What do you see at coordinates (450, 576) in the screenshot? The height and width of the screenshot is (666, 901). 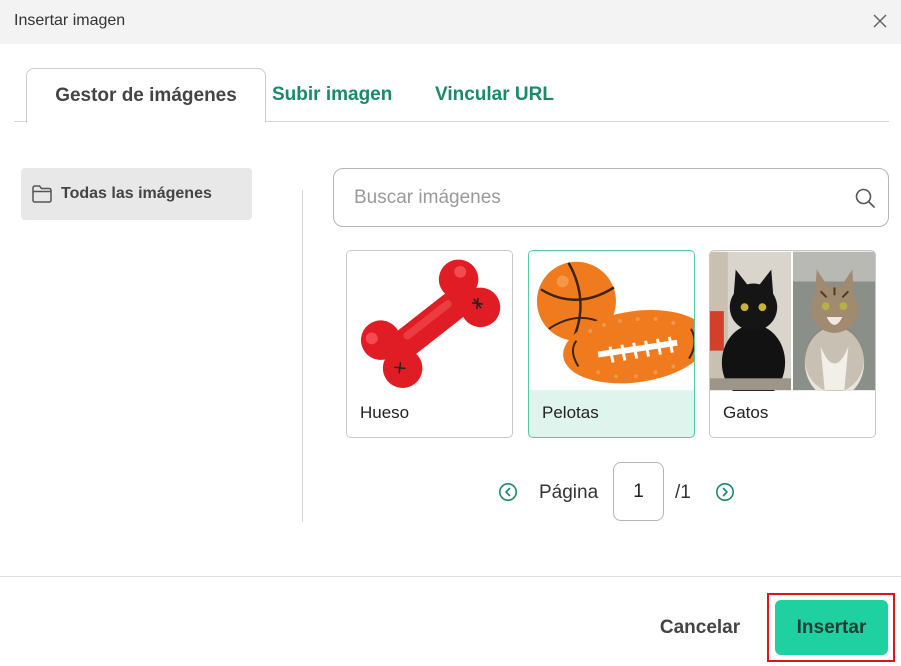 I see `footer-divider` at bounding box center [450, 576].